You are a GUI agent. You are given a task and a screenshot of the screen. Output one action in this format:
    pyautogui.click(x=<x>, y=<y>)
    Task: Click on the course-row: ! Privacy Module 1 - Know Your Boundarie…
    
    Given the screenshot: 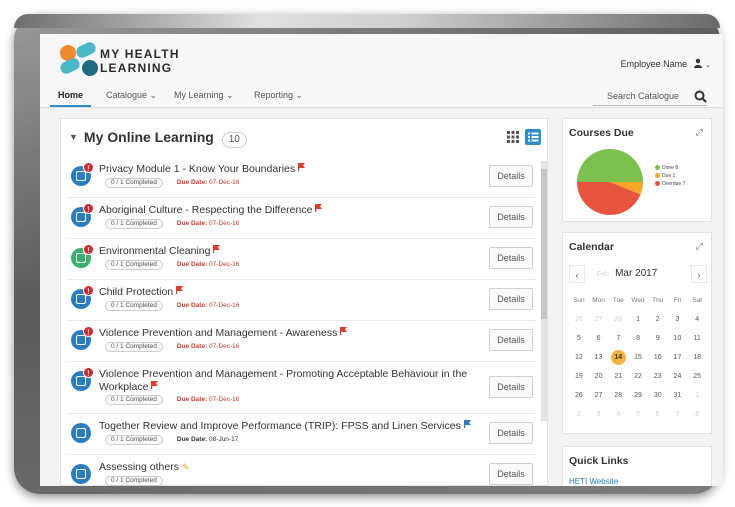 What is the action you would take?
    pyautogui.click(x=302, y=177)
    